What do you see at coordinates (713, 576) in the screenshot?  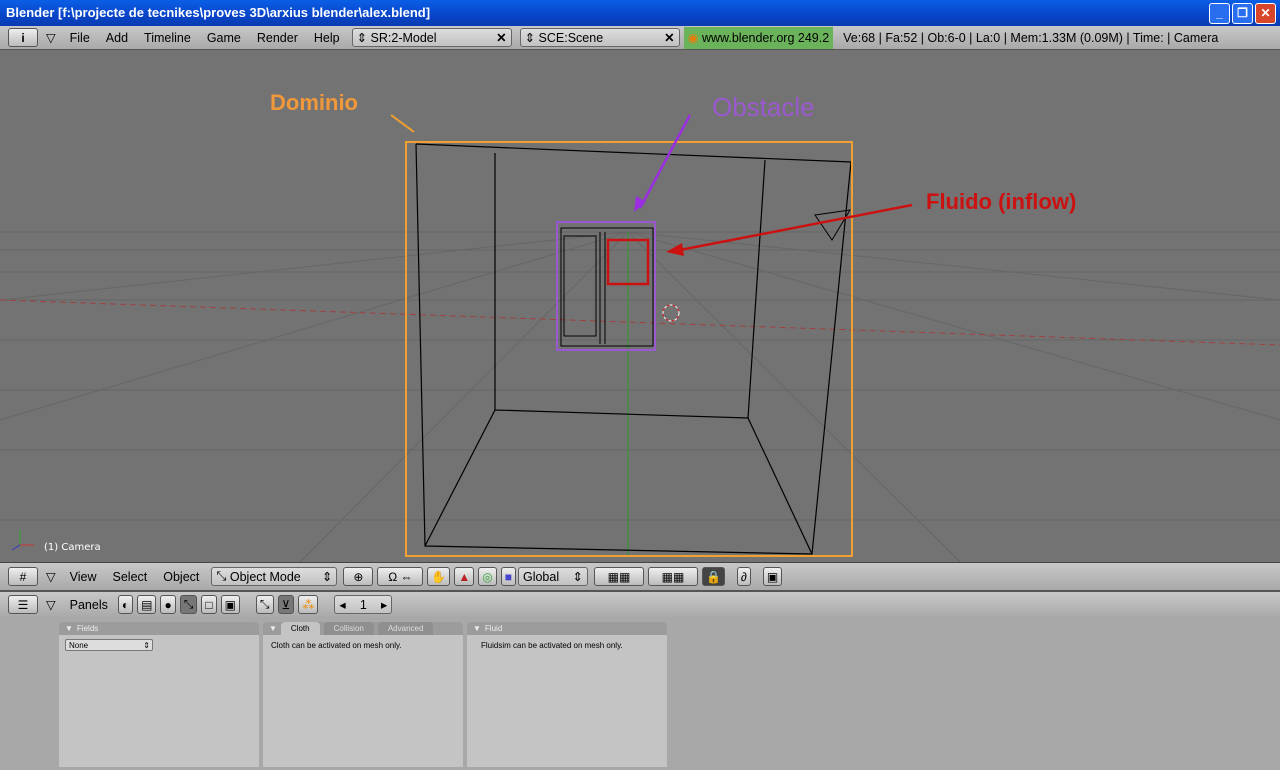 I see `lock-icon: 🔒` at bounding box center [713, 576].